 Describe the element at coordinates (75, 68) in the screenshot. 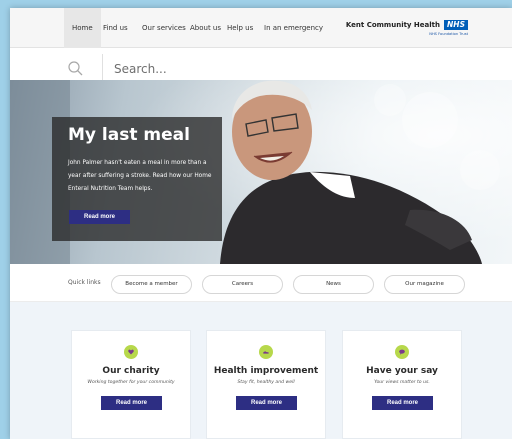

I see `search-icon` at that location.